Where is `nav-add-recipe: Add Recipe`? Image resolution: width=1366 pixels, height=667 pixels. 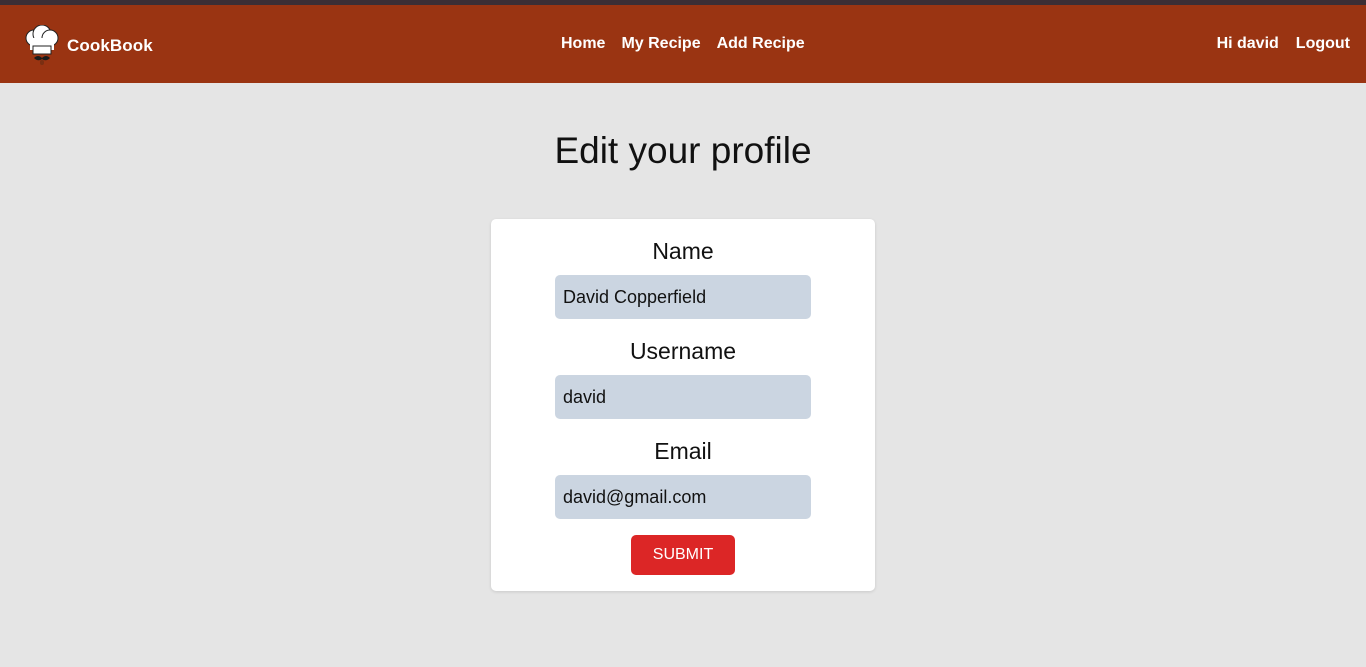
nav-add-recipe: Add Recipe is located at coordinates (761, 44).